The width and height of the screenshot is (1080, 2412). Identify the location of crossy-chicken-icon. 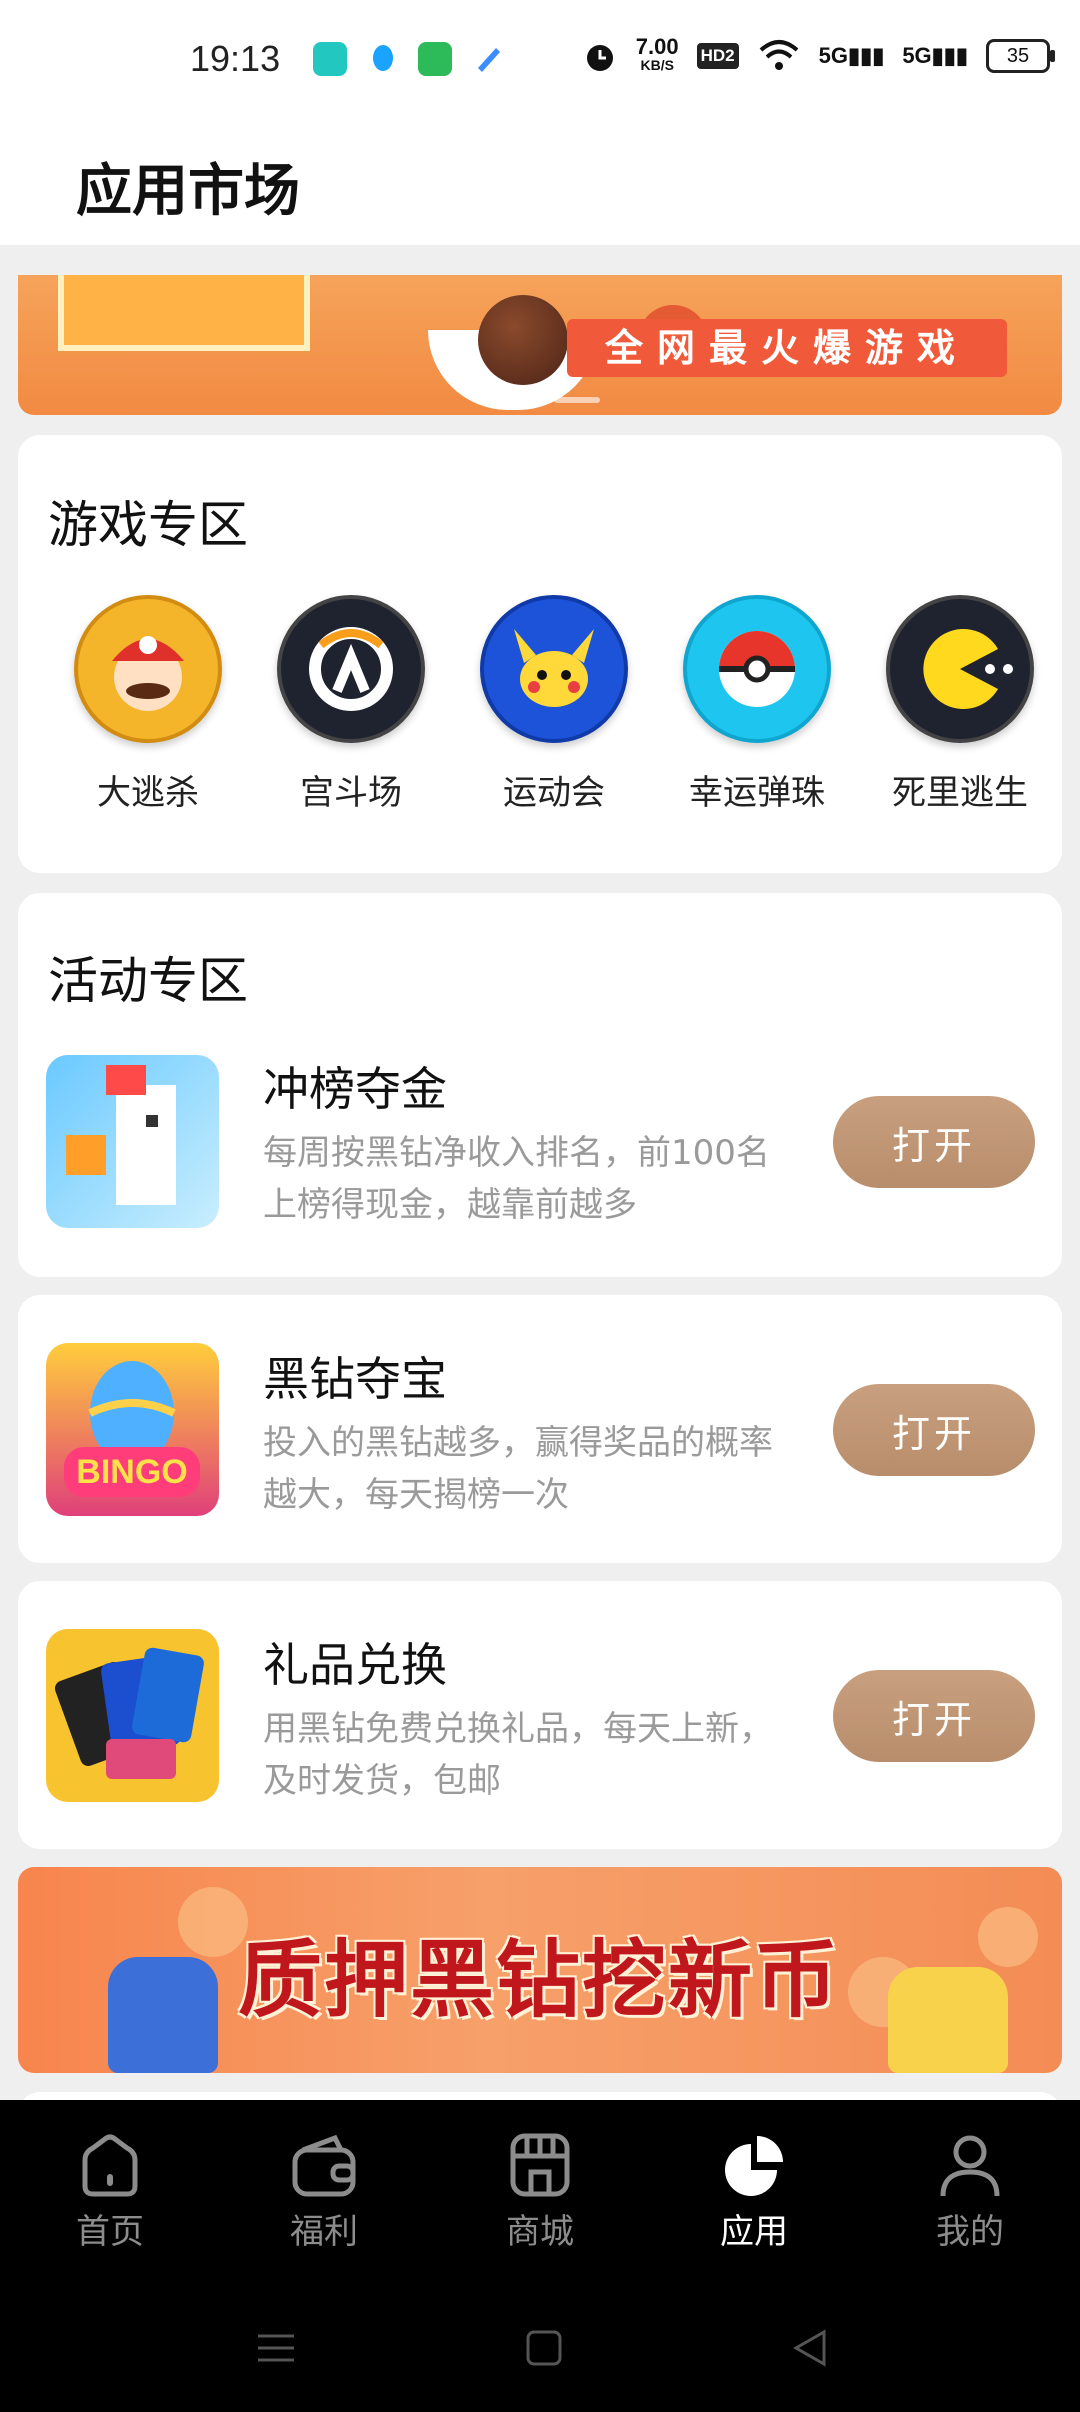
(132, 1141).